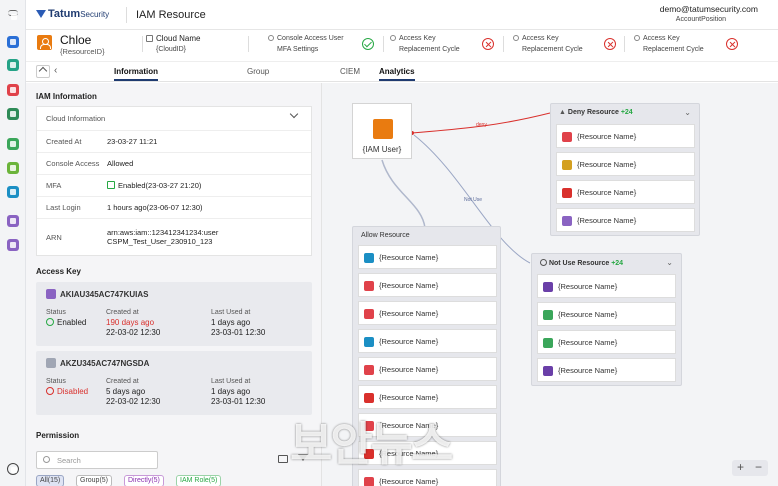 Image resolution: width=778 pixels, height=486 pixels. Describe the element at coordinates (111, 185) in the screenshot. I see `mfa-device-icon` at that location.